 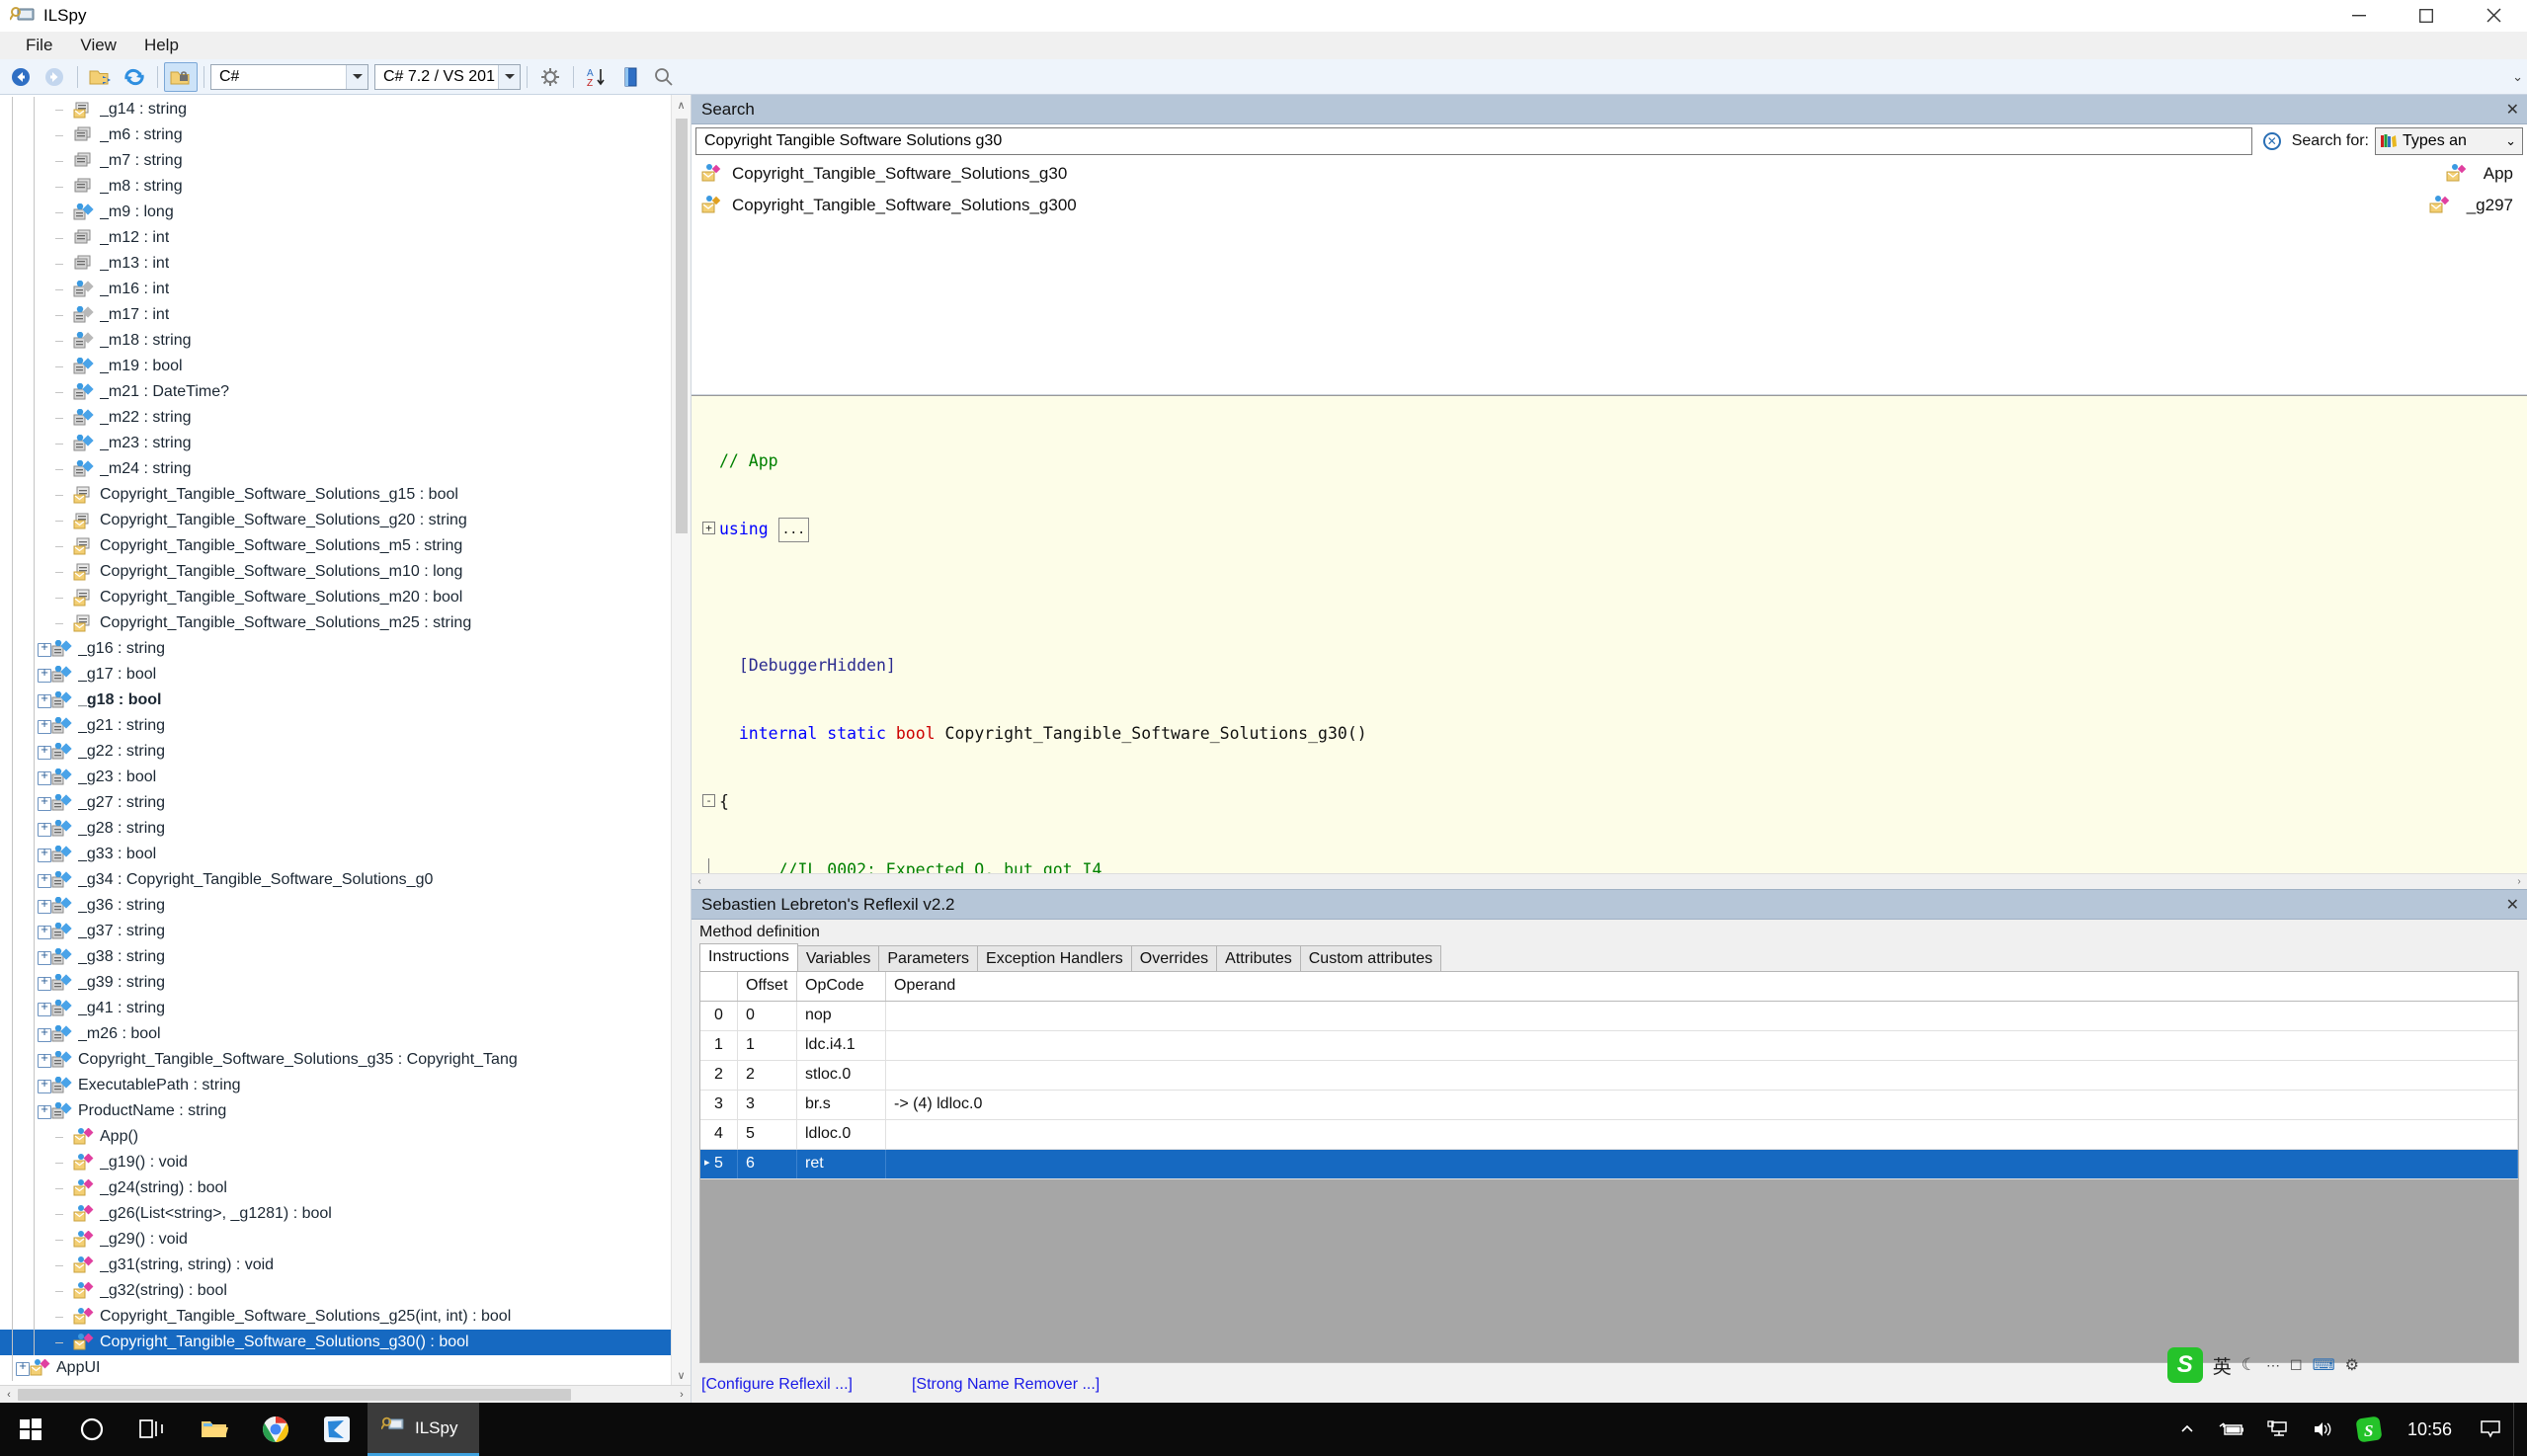 I want to click on decompile-toggle-button, so click(x=181, y=76).